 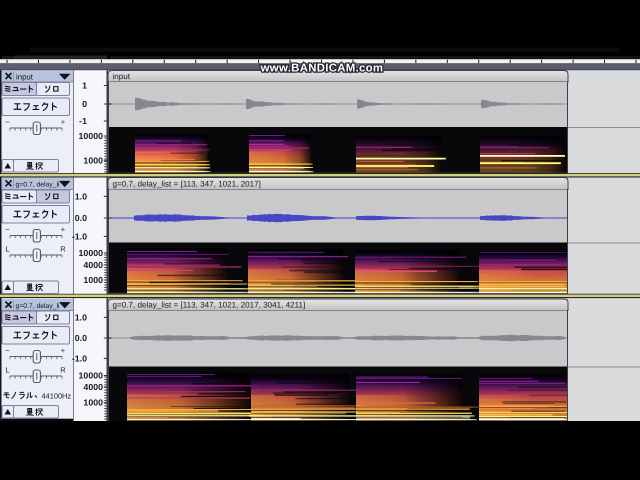 What do you see at coordinates (84, 86) in the screenshot?
I see `svg-text: 1` at bounding box center [84, 86].